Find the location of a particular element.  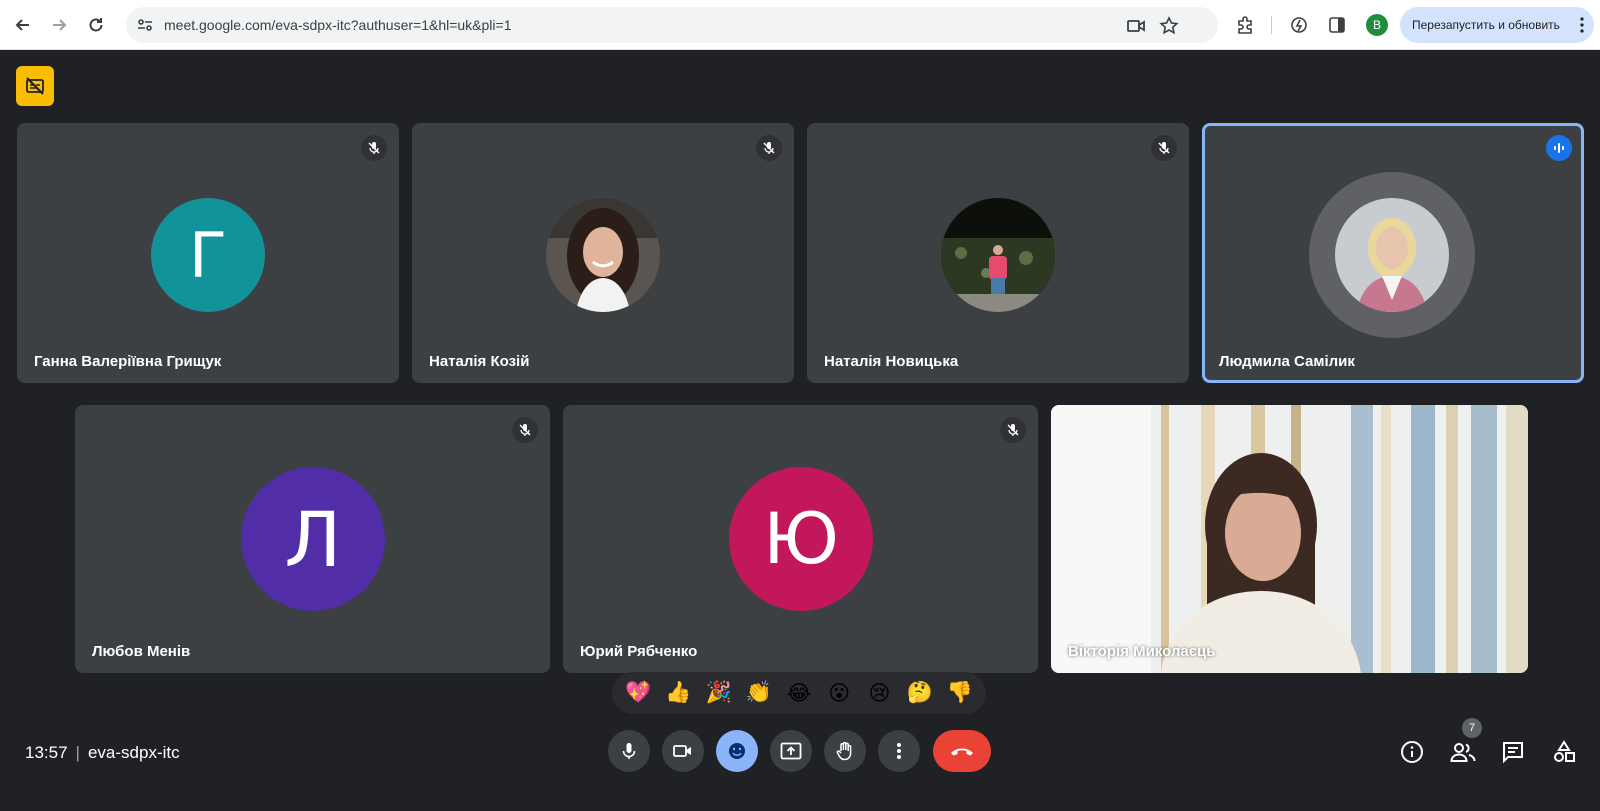

meeting-info: 13:57 | eva-sdpx-itc is located at coordinates (102, 753).